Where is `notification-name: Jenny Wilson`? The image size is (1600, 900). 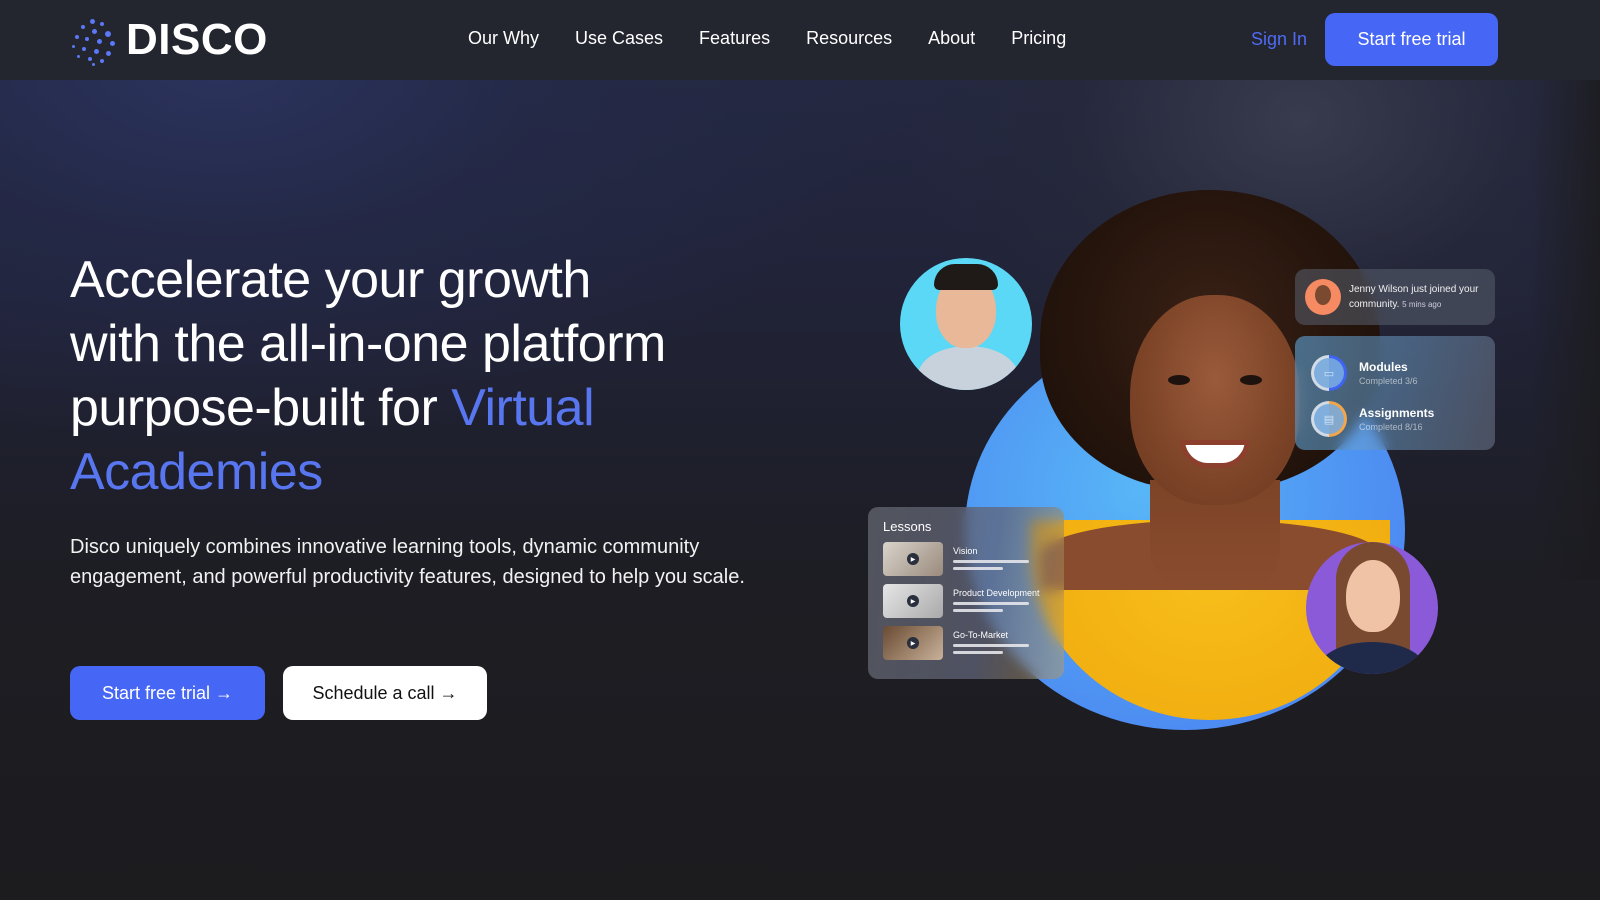
notification-name: Jenny Wilson is located at coordinates (1379, 289).